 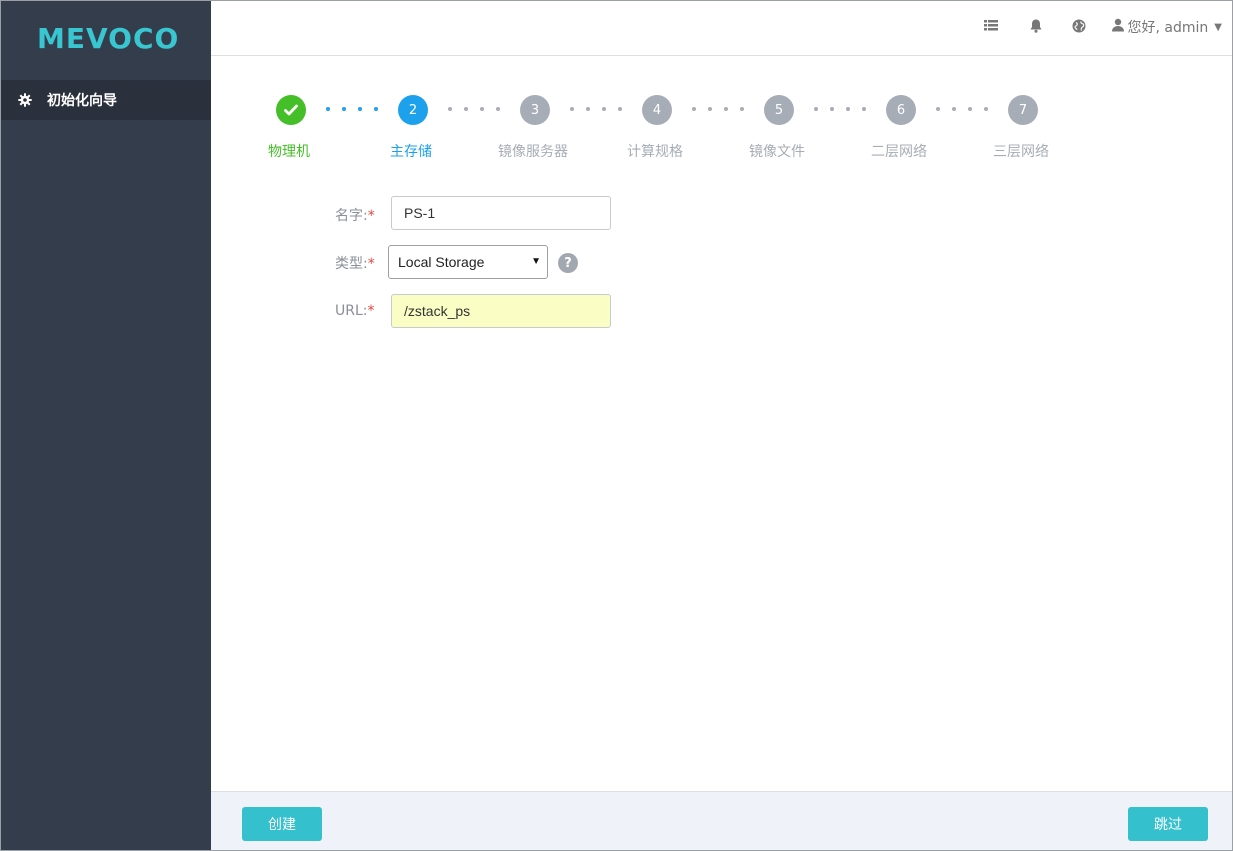 I want to click on step-3-circle: 3, so click(x=535, y=110).